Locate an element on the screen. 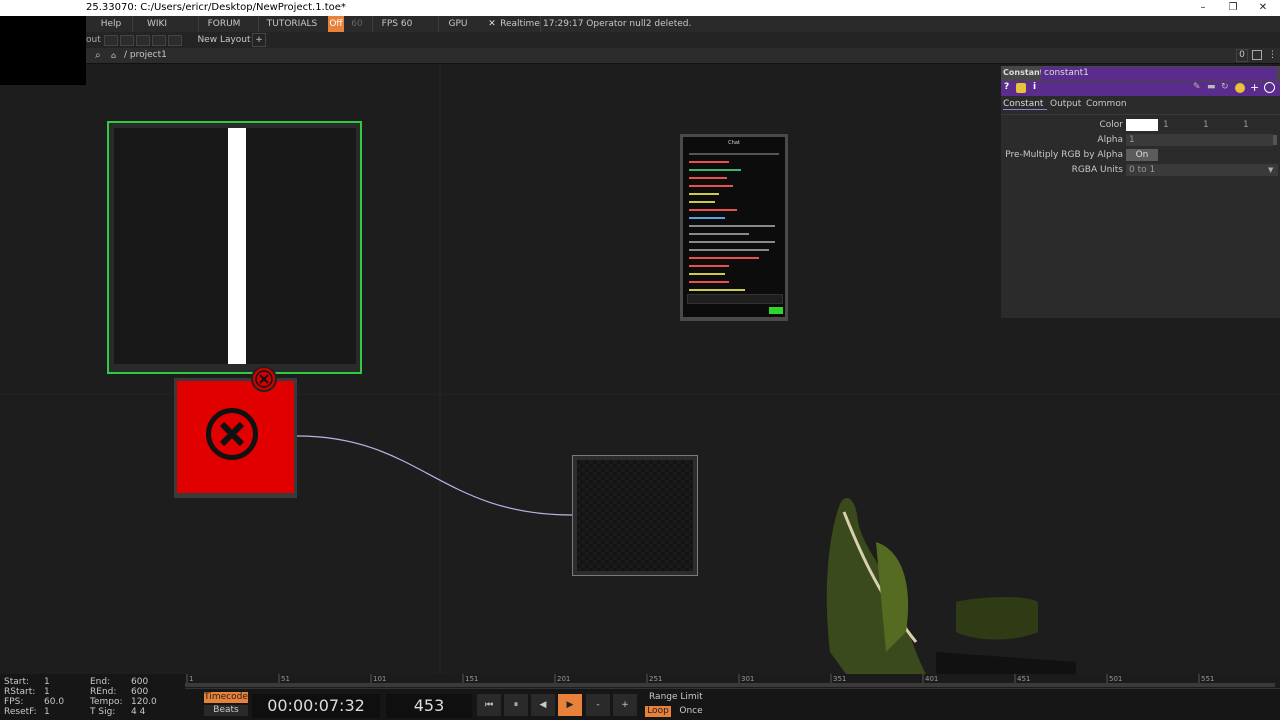 This screenshot has width=1280, height=720. error-node-viewer is located at coordinates (235, 437).